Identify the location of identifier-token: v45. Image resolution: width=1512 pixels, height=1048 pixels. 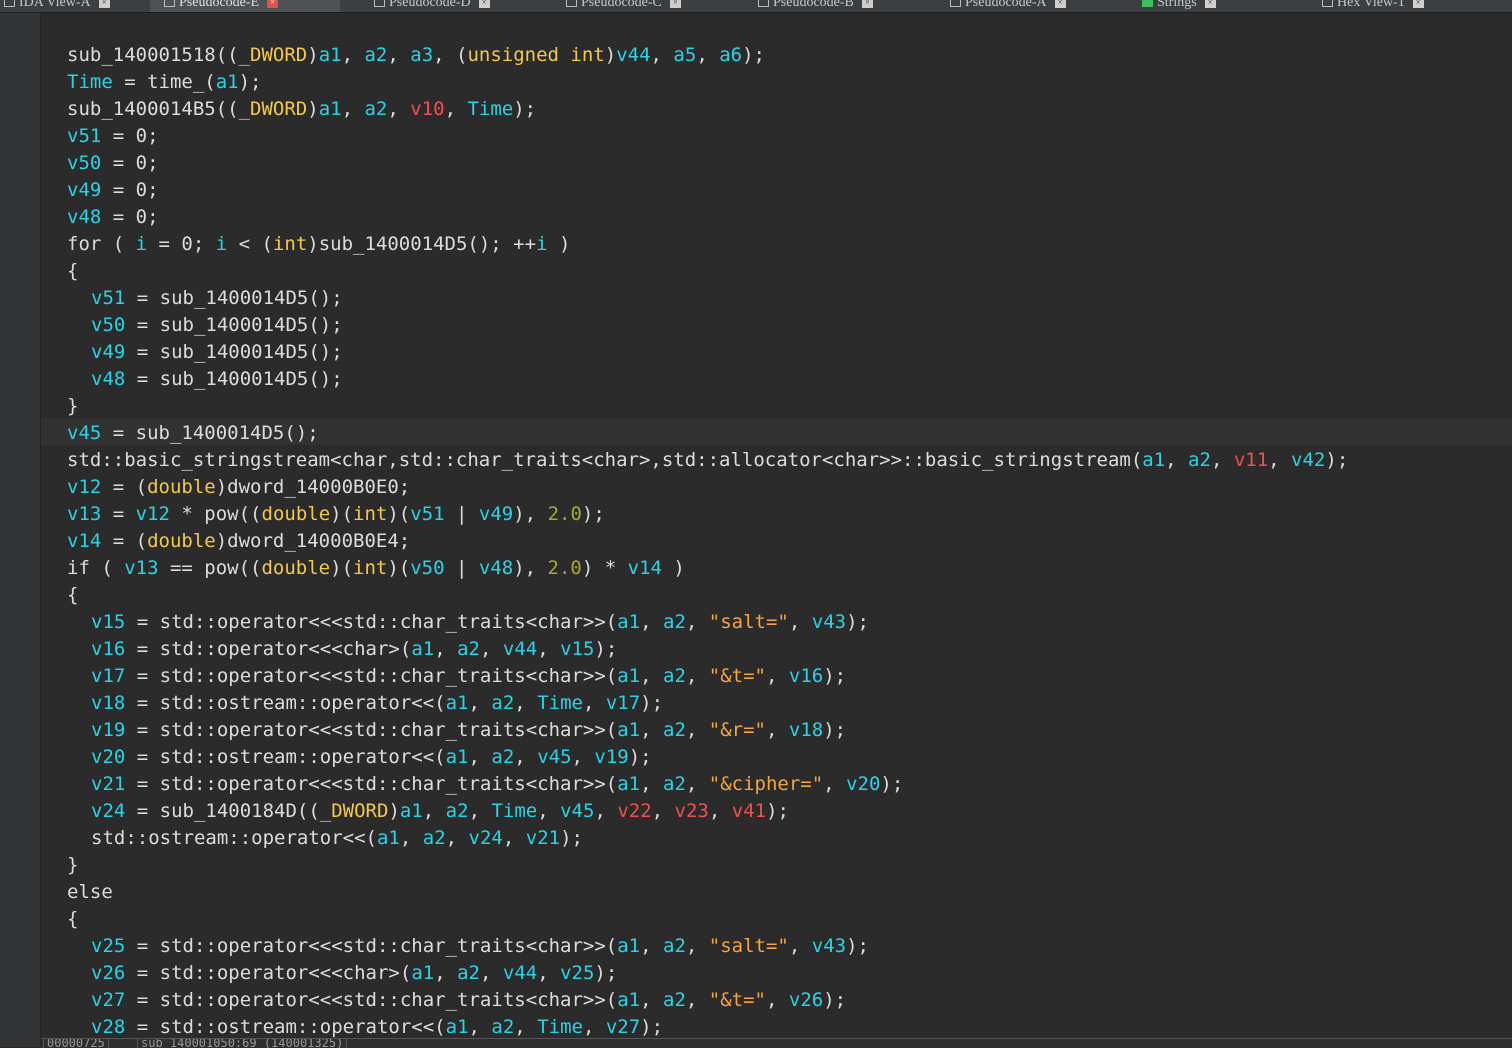
(554, 757).